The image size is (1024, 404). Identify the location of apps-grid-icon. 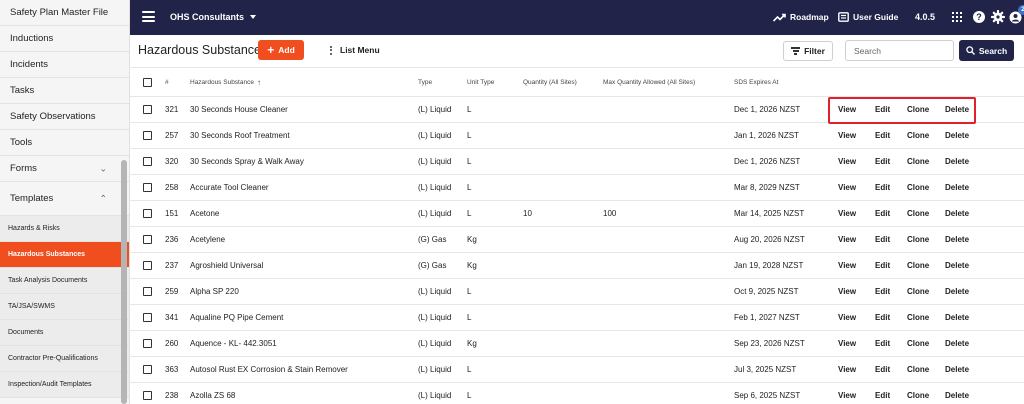
(957, 17).